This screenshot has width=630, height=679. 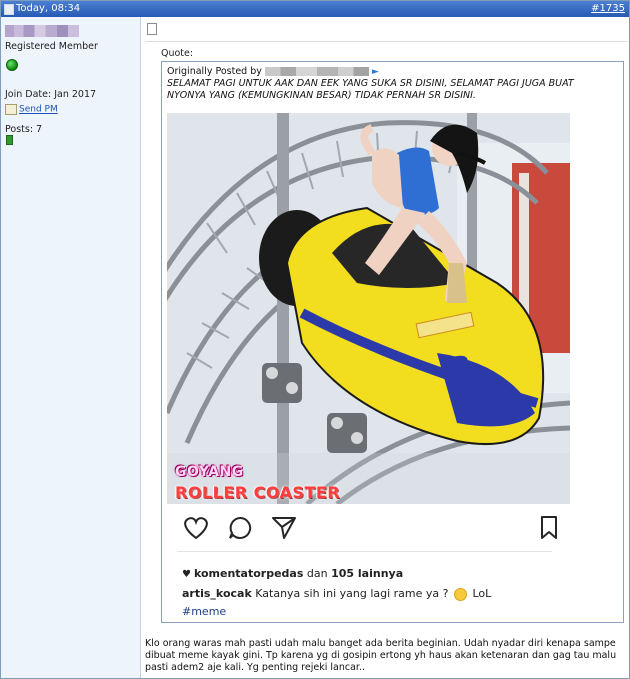 I want to click on heart-icon, so click(x=196, y=528).